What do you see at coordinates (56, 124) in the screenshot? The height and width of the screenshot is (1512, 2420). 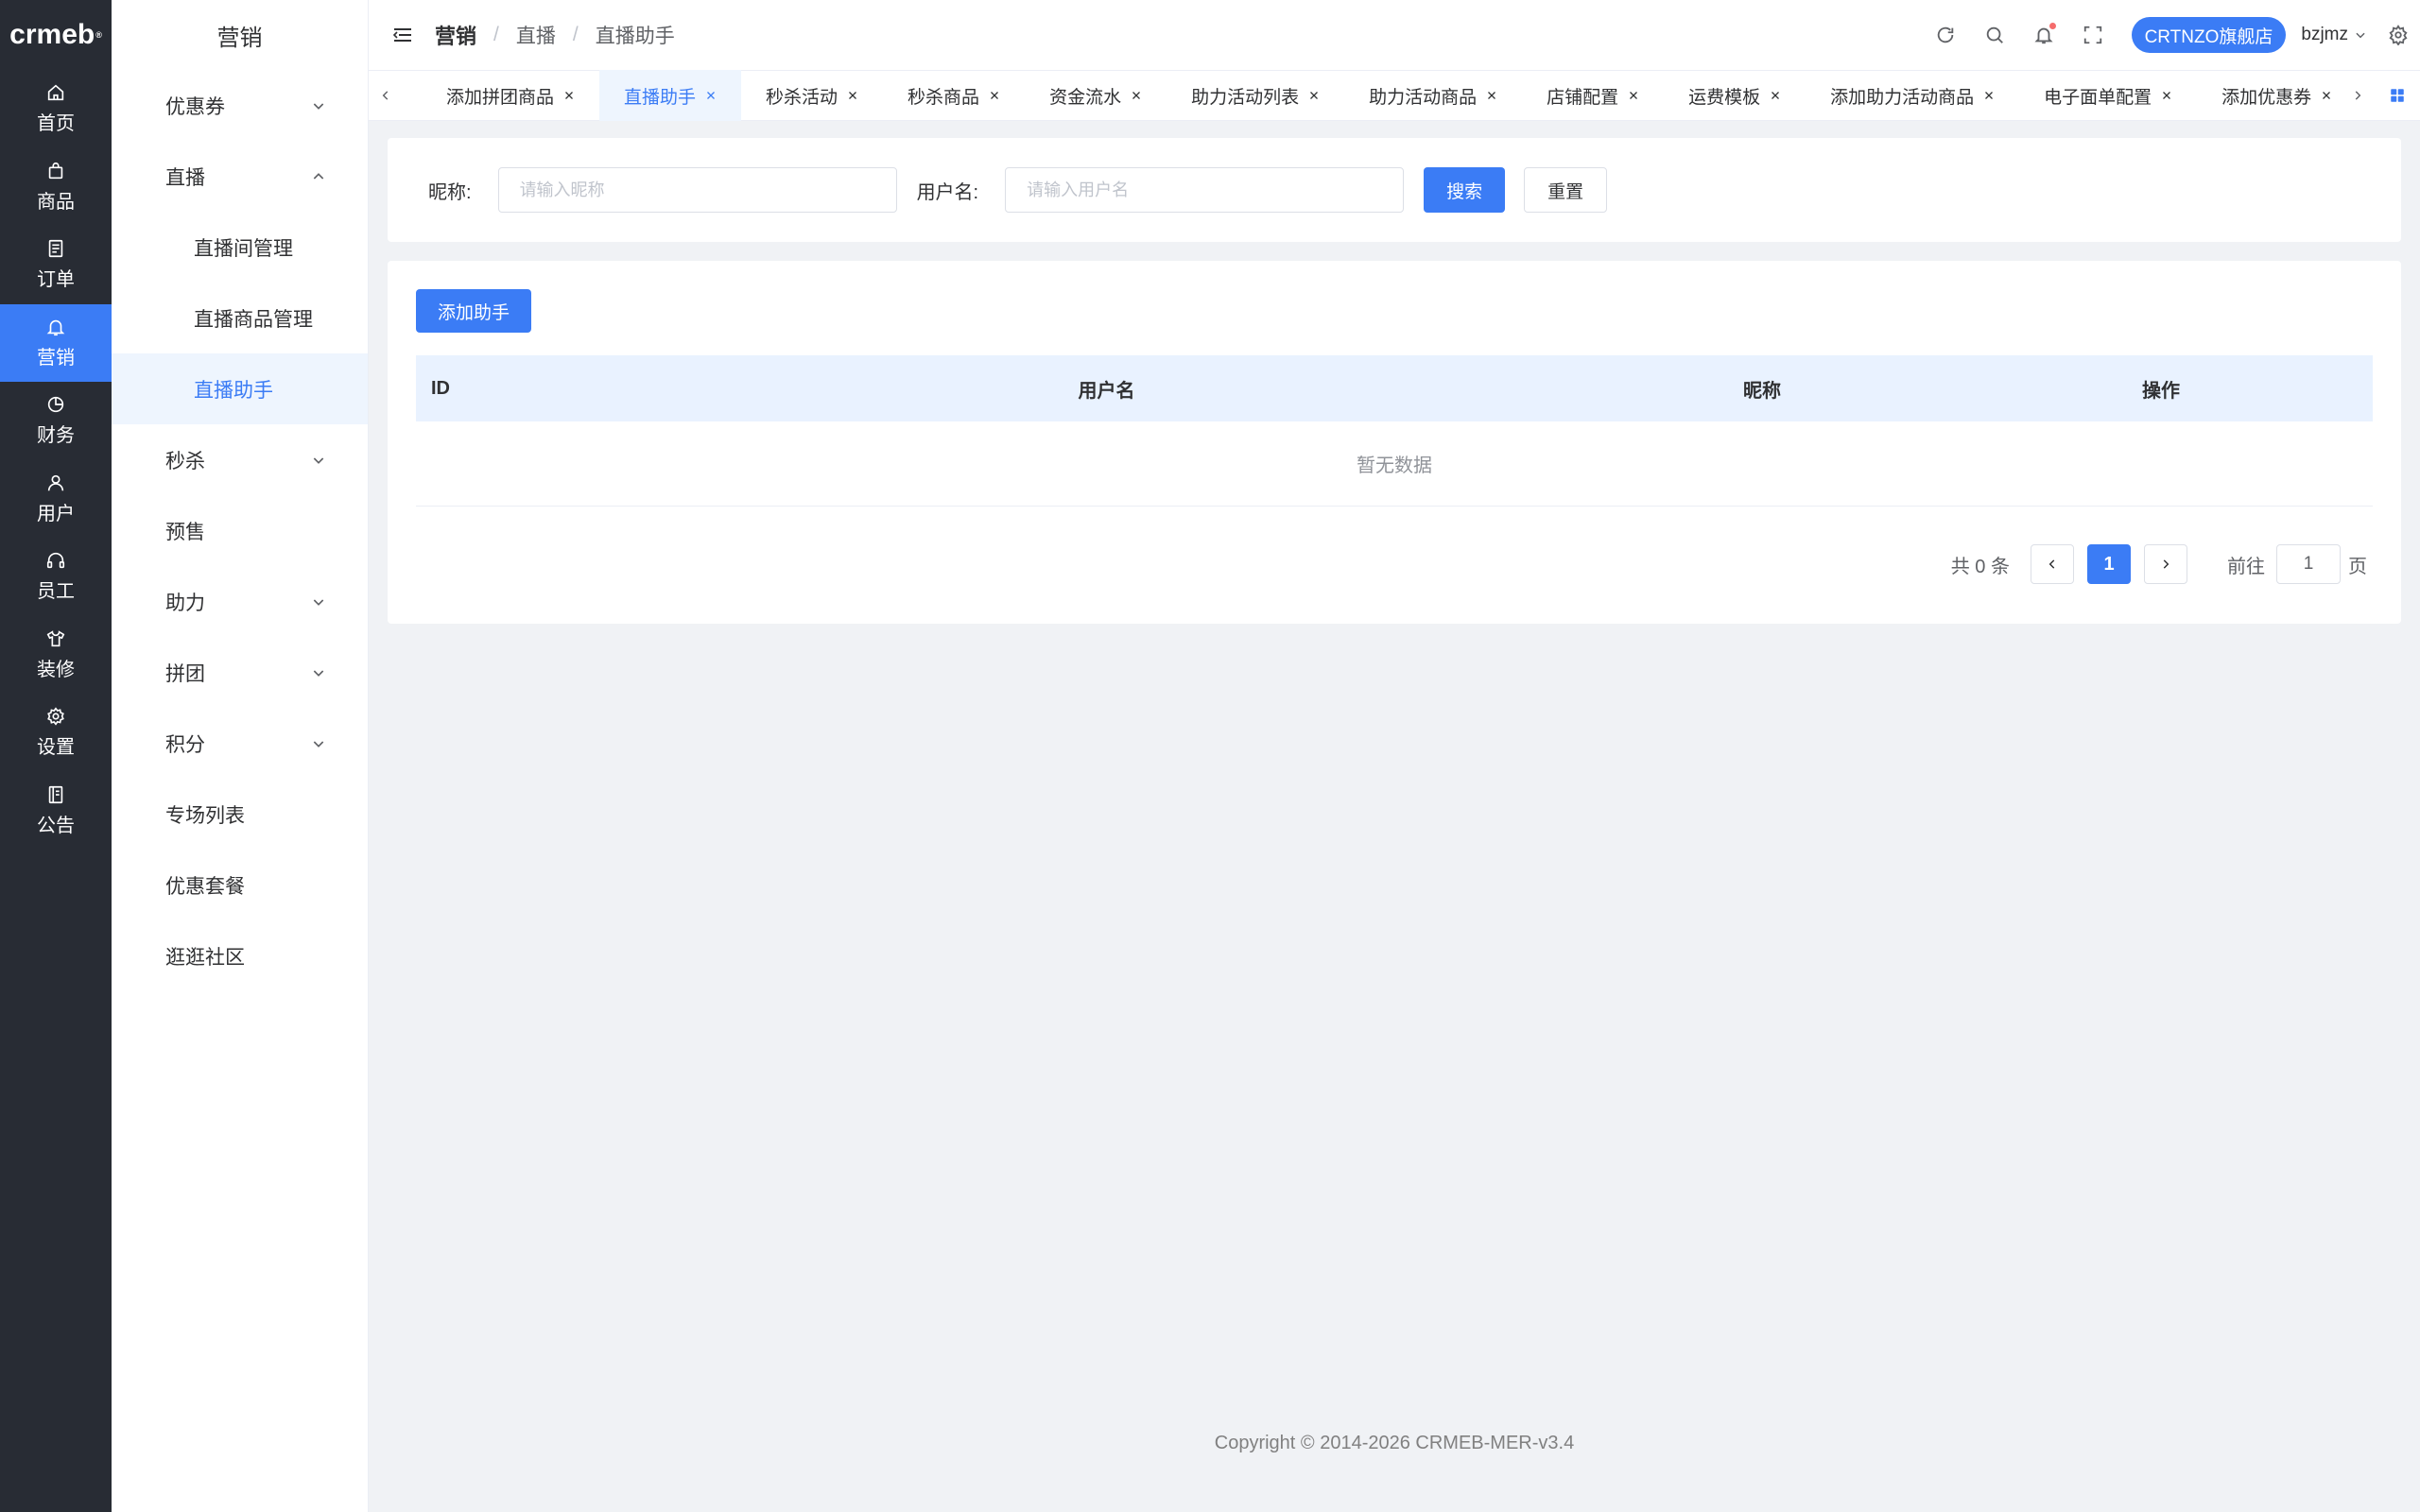 I see `rail-item-label: 首页` at bounding box center [56, 124].